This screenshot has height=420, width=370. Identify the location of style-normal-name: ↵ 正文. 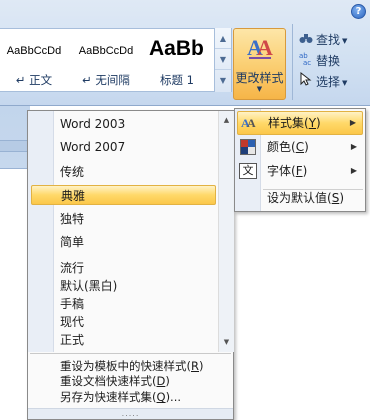
(34, 80).